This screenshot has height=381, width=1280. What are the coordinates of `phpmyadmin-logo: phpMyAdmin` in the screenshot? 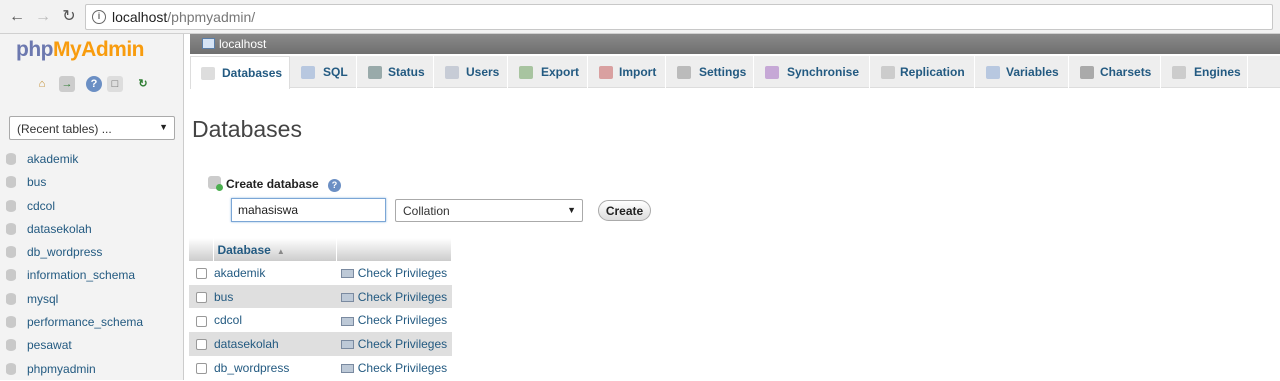 It's located at (80, 50).